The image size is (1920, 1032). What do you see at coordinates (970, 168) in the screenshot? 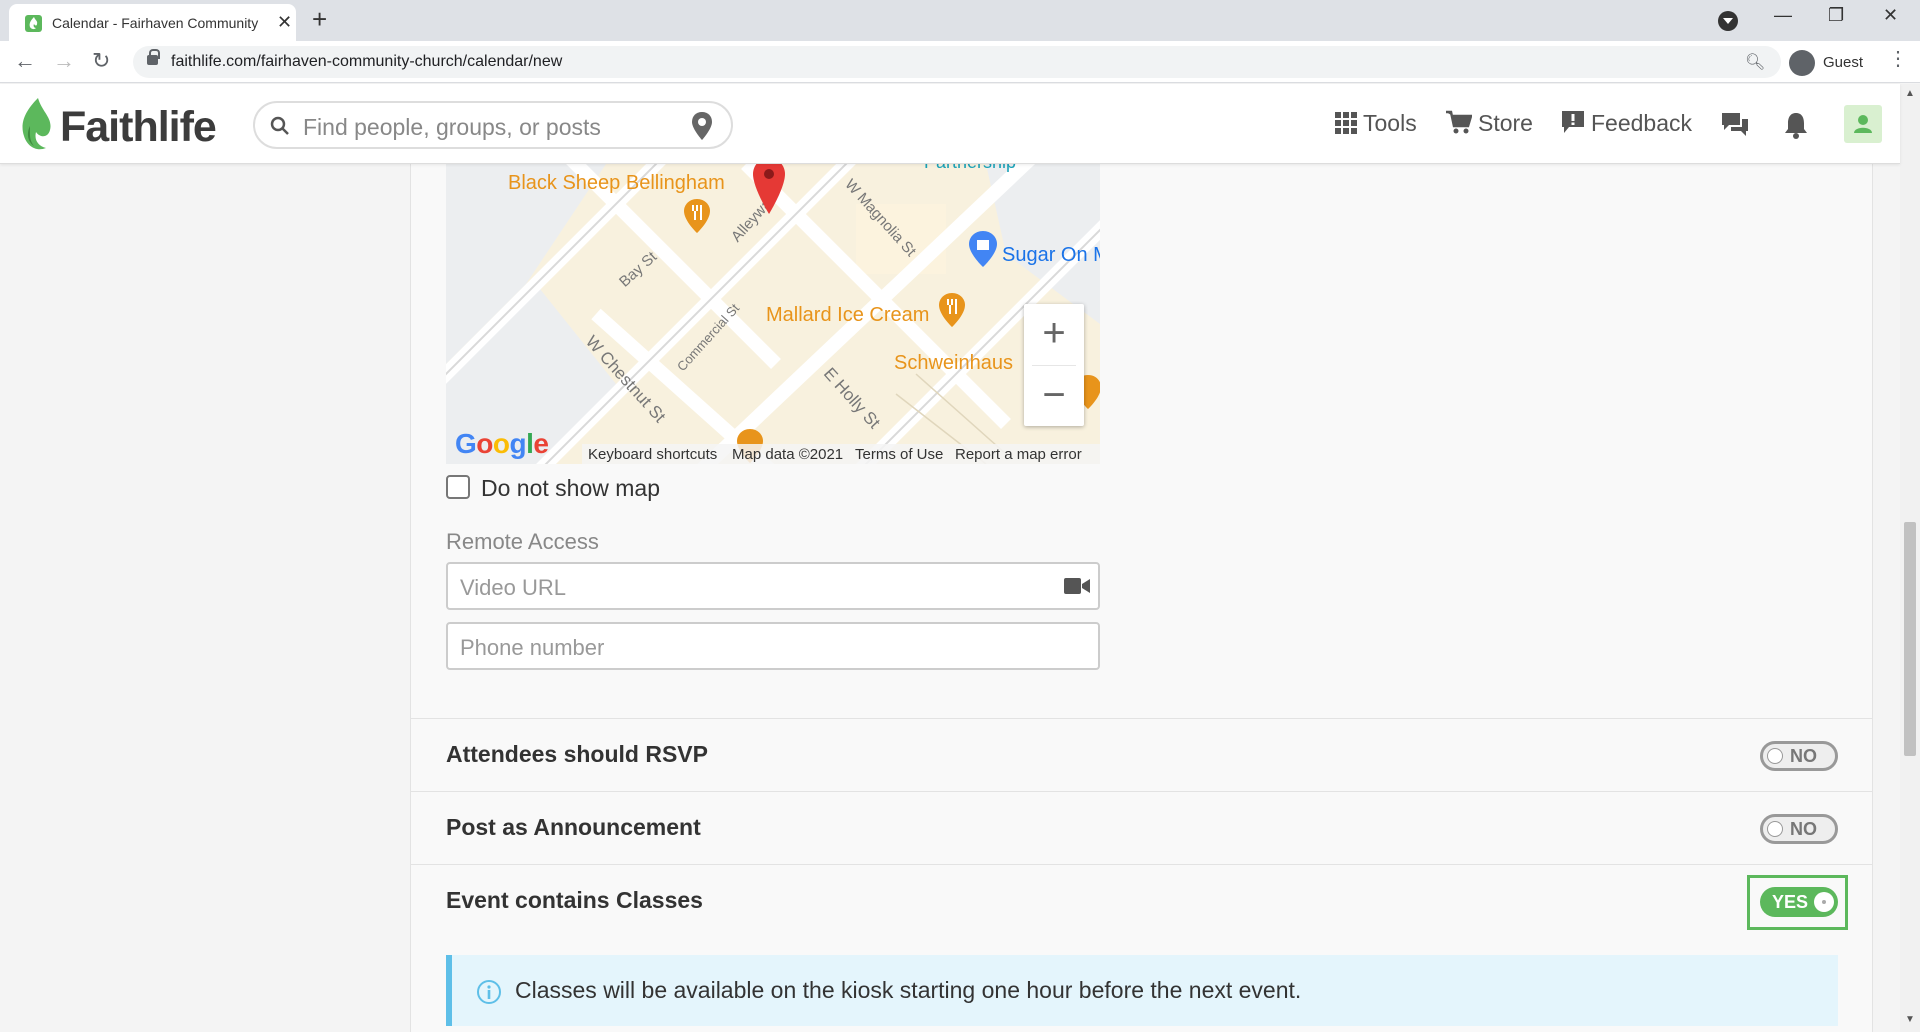
I see `map-place-partnership: Partnership` at bounding box center [970, 168].